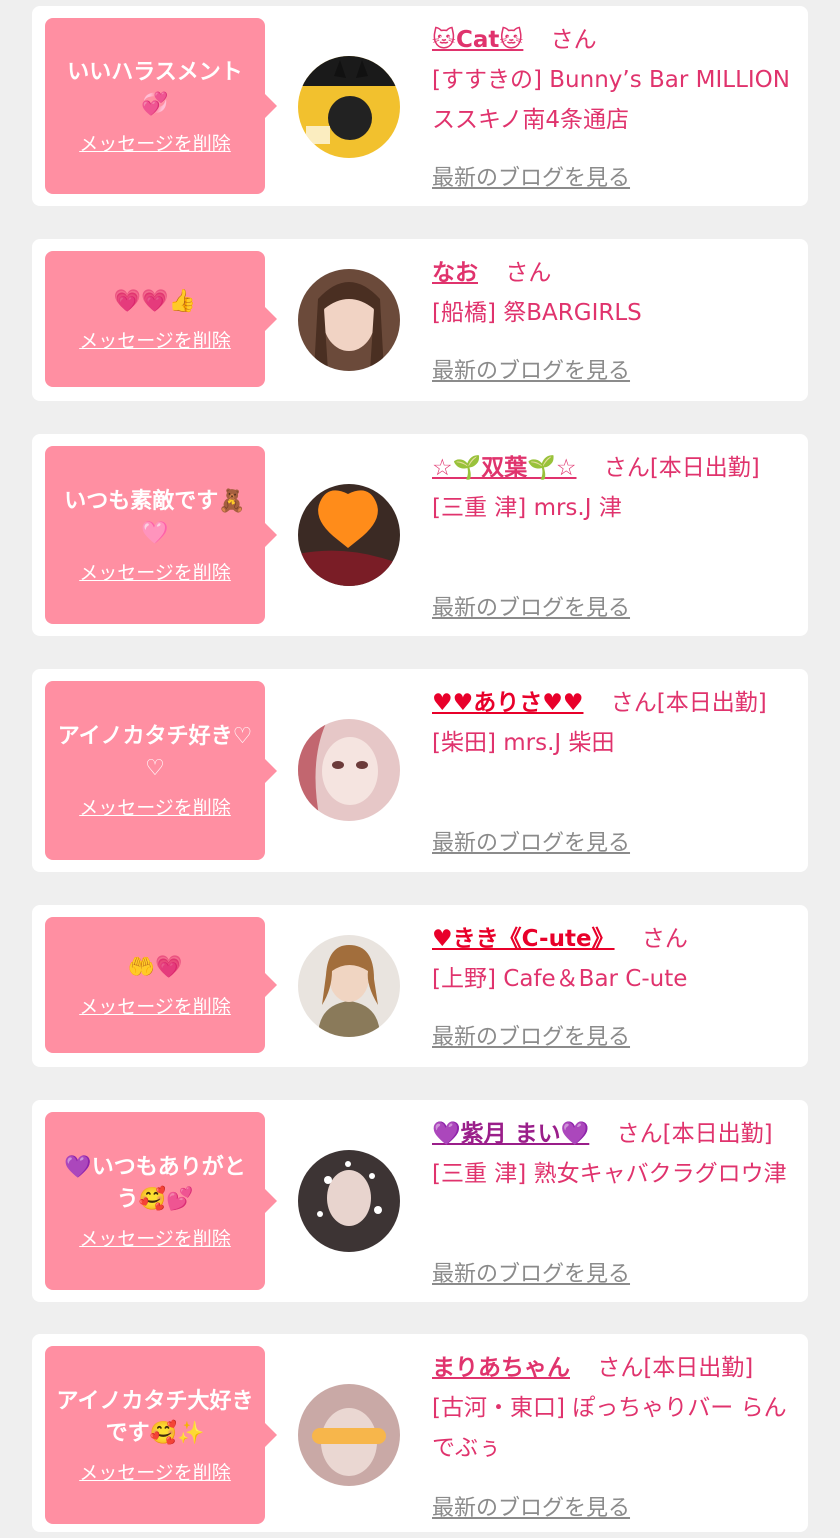 The height and width of the screenshot is (1538, 840). I want to click on sender-name-link: ♥きき《C-ute》, so click(523, 939).